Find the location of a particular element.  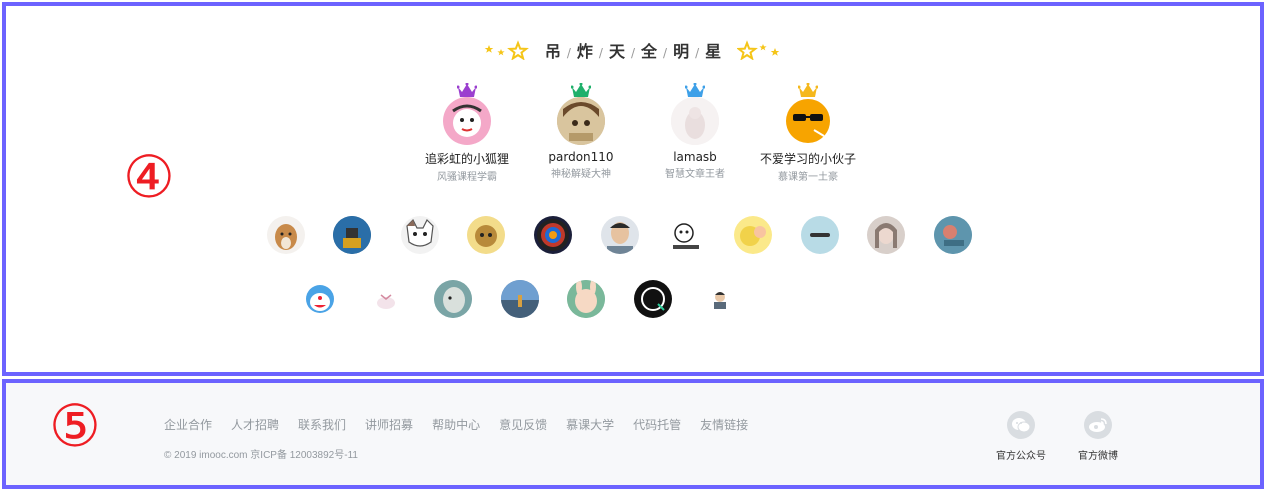

top-star-item: 追彩虹的小狐狸 风骚课程学霸 is located at coordinates (467, 133).